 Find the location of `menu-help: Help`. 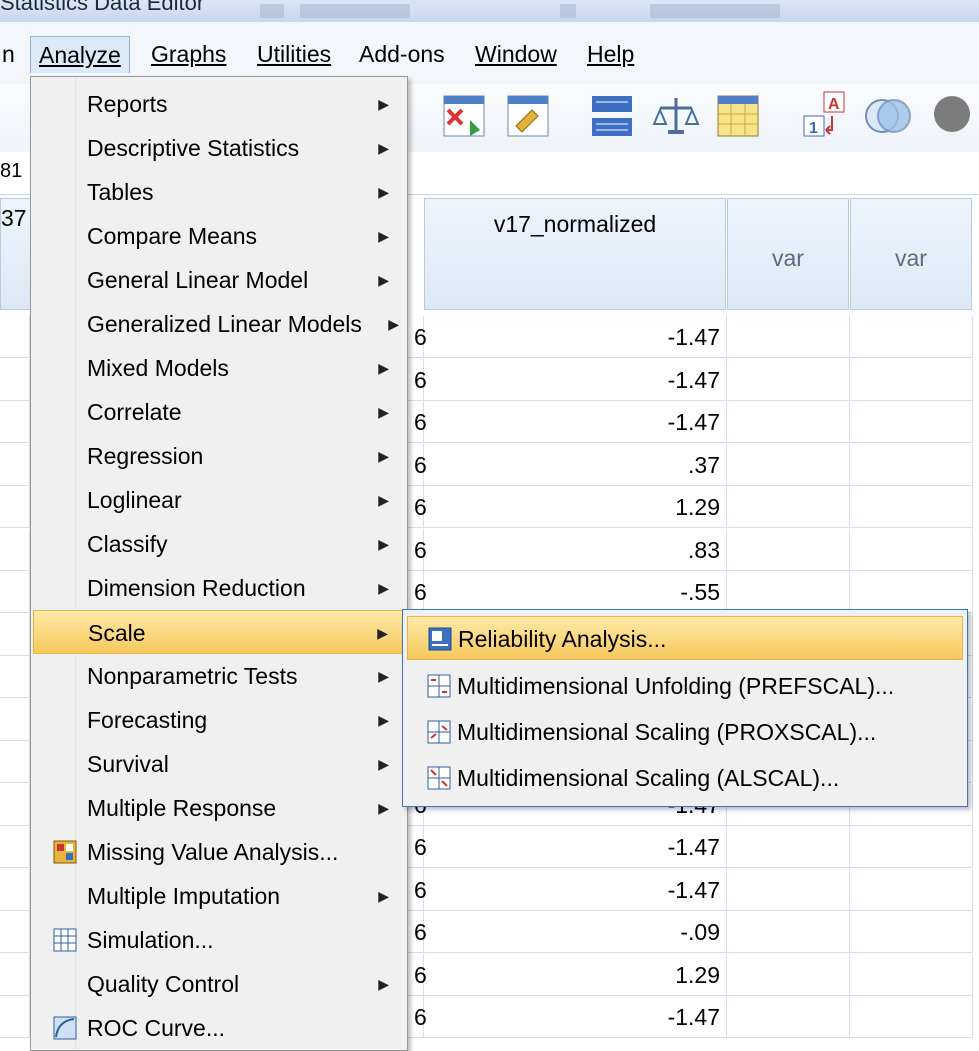

menu-help: Help is located at coordinates (610, 54).